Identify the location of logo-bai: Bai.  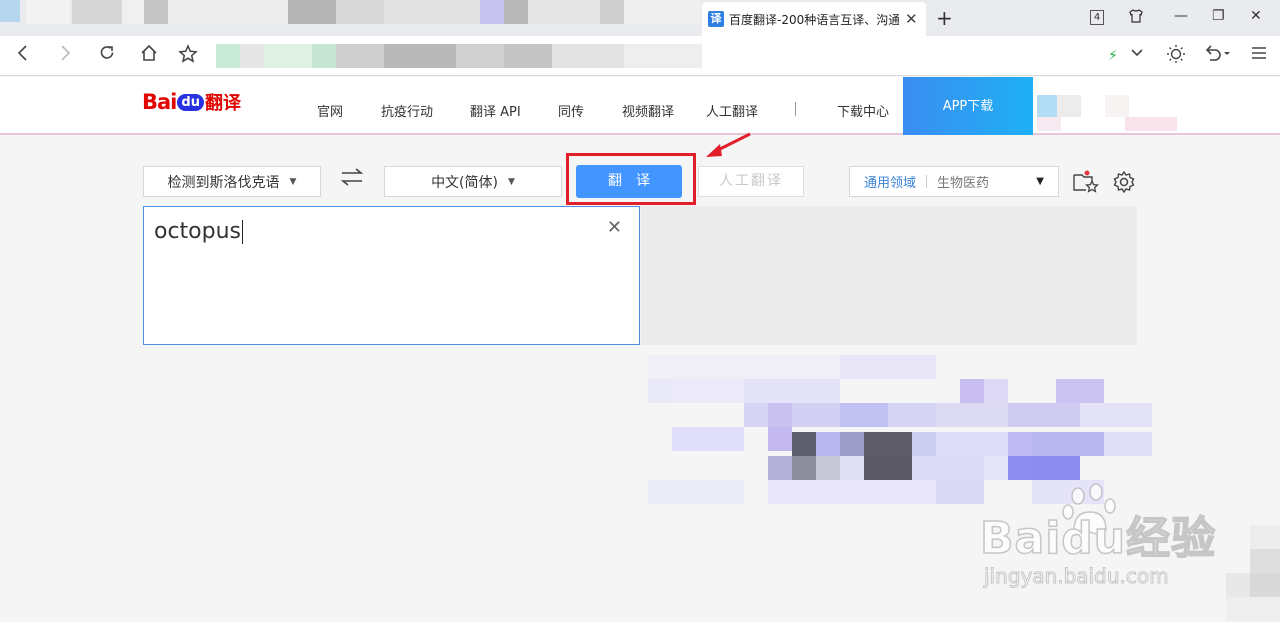
(159, 102).